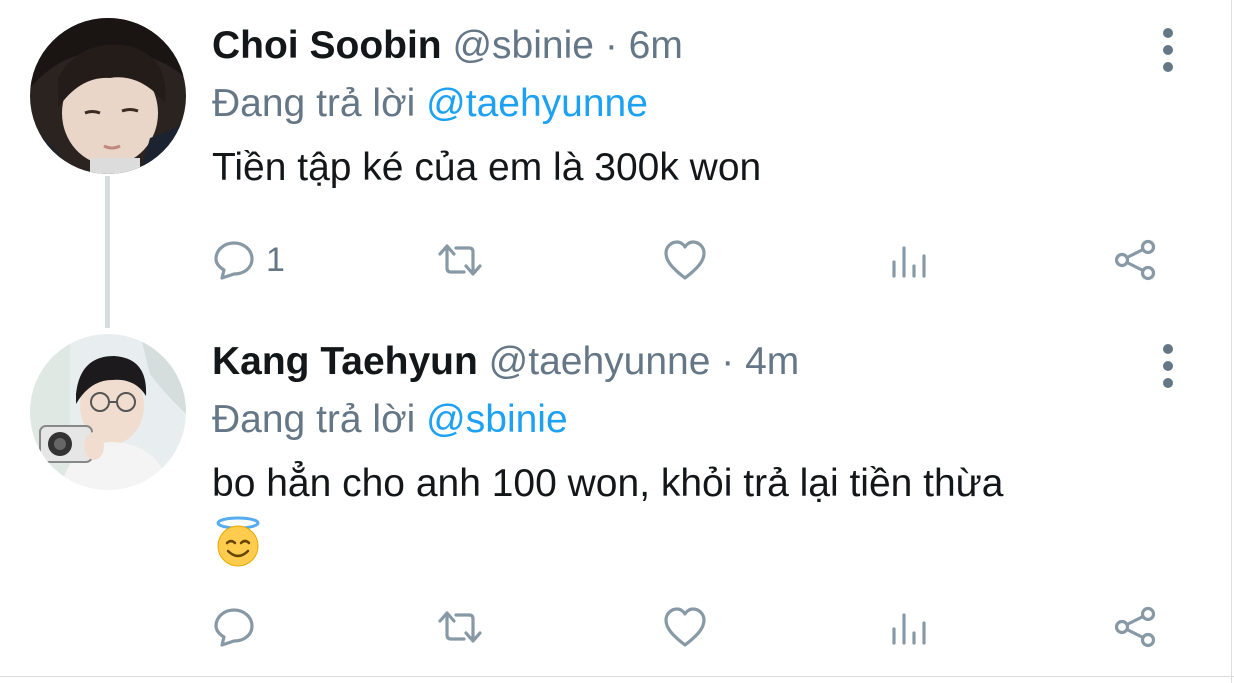 The image size is (1234, 683). I want to click on tweet-header: Choi Soobin @sbinie · 6m, so click(691, 46).